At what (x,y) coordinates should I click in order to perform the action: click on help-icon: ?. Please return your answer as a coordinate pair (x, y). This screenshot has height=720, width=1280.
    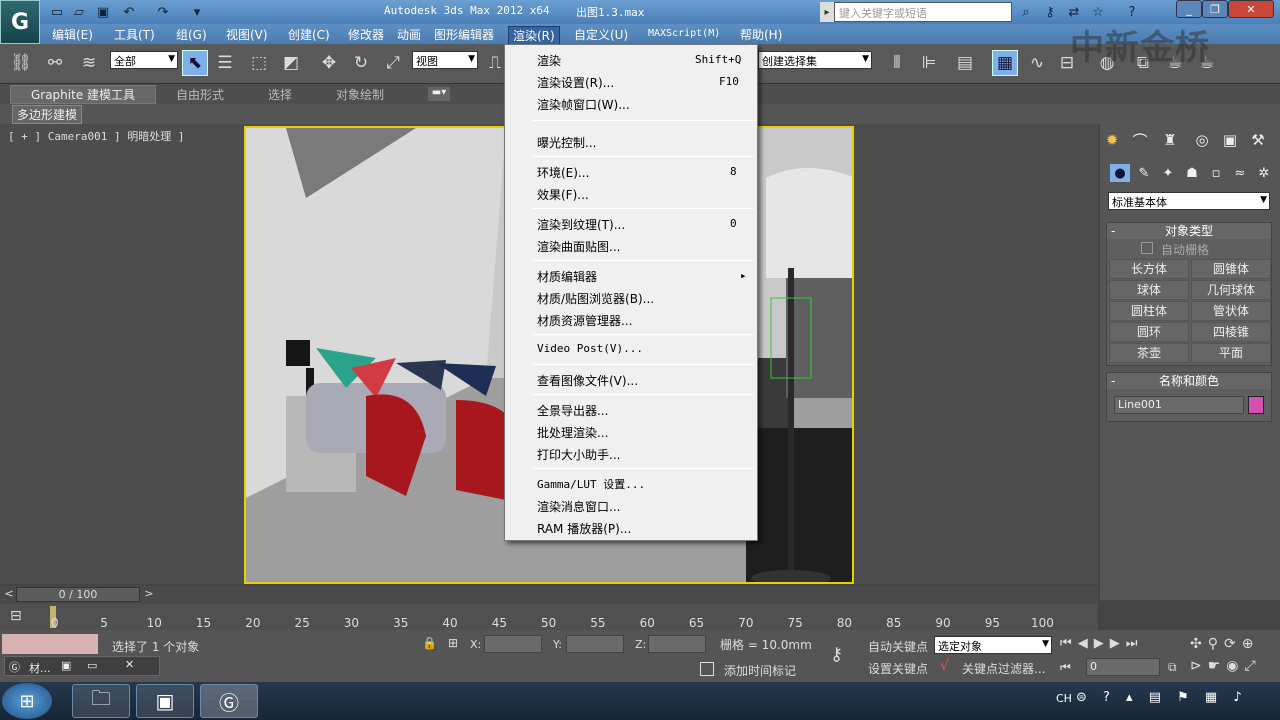
    Looking at the image, I should click on (1132, 12).